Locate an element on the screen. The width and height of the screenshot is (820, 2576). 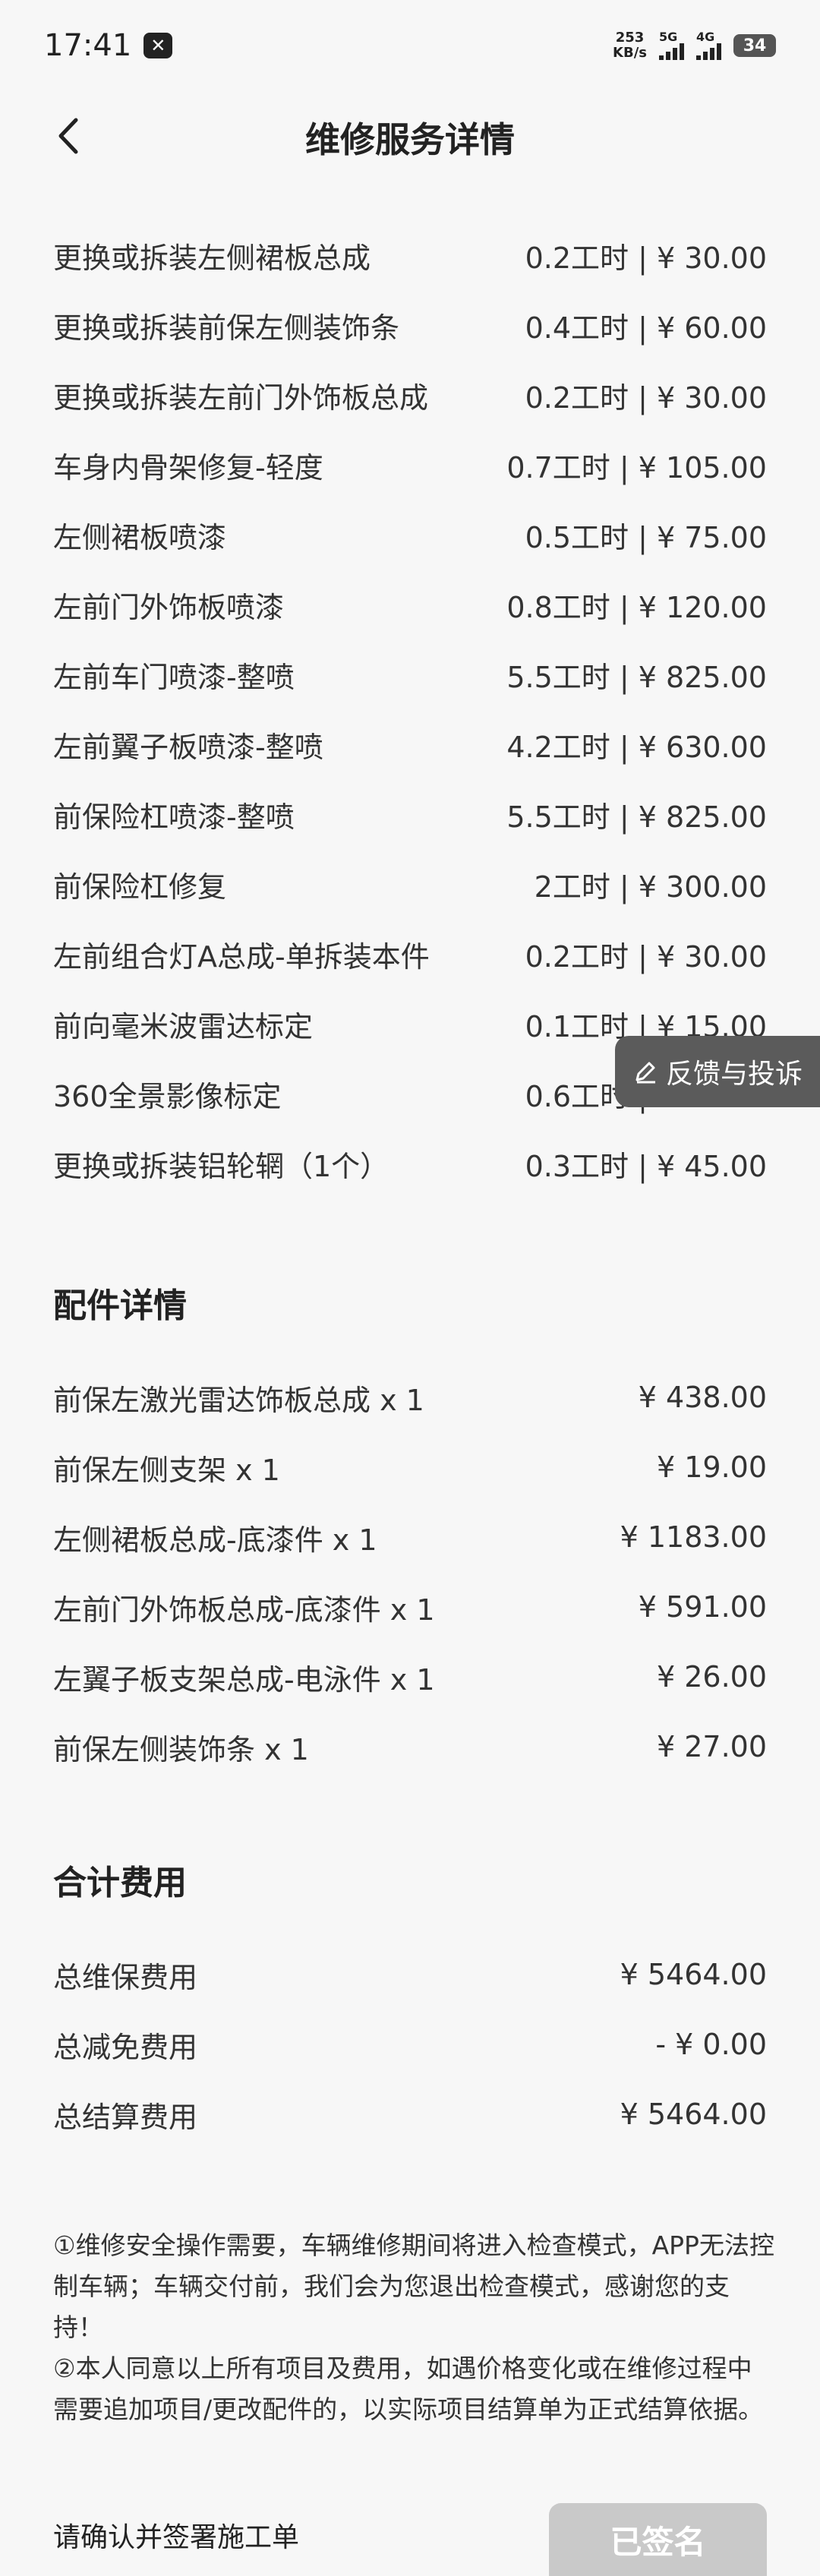
service-value: 0.4工时 | ¥ 60.00 is located at coordinates (646, 328).